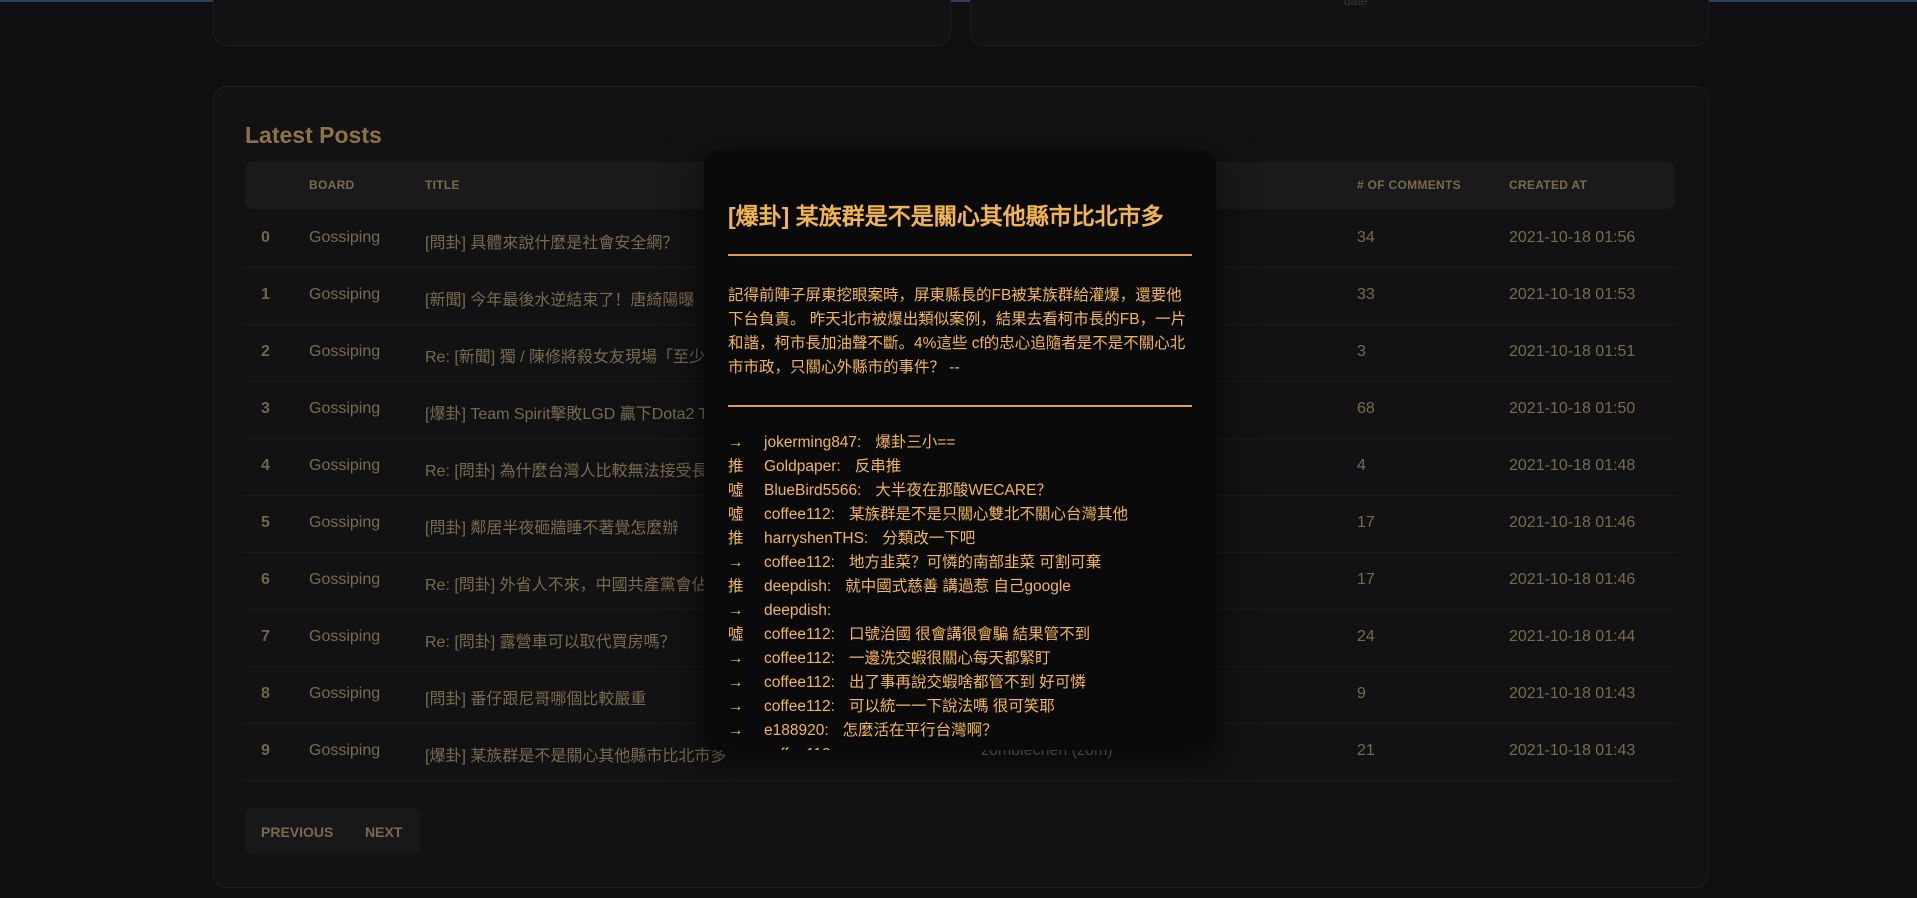 This screenshot has height=898, width=1917. Describe the element at coordinates (297, 832) in the screenshot. I see `previous-button: PREVIOUS` at that location.